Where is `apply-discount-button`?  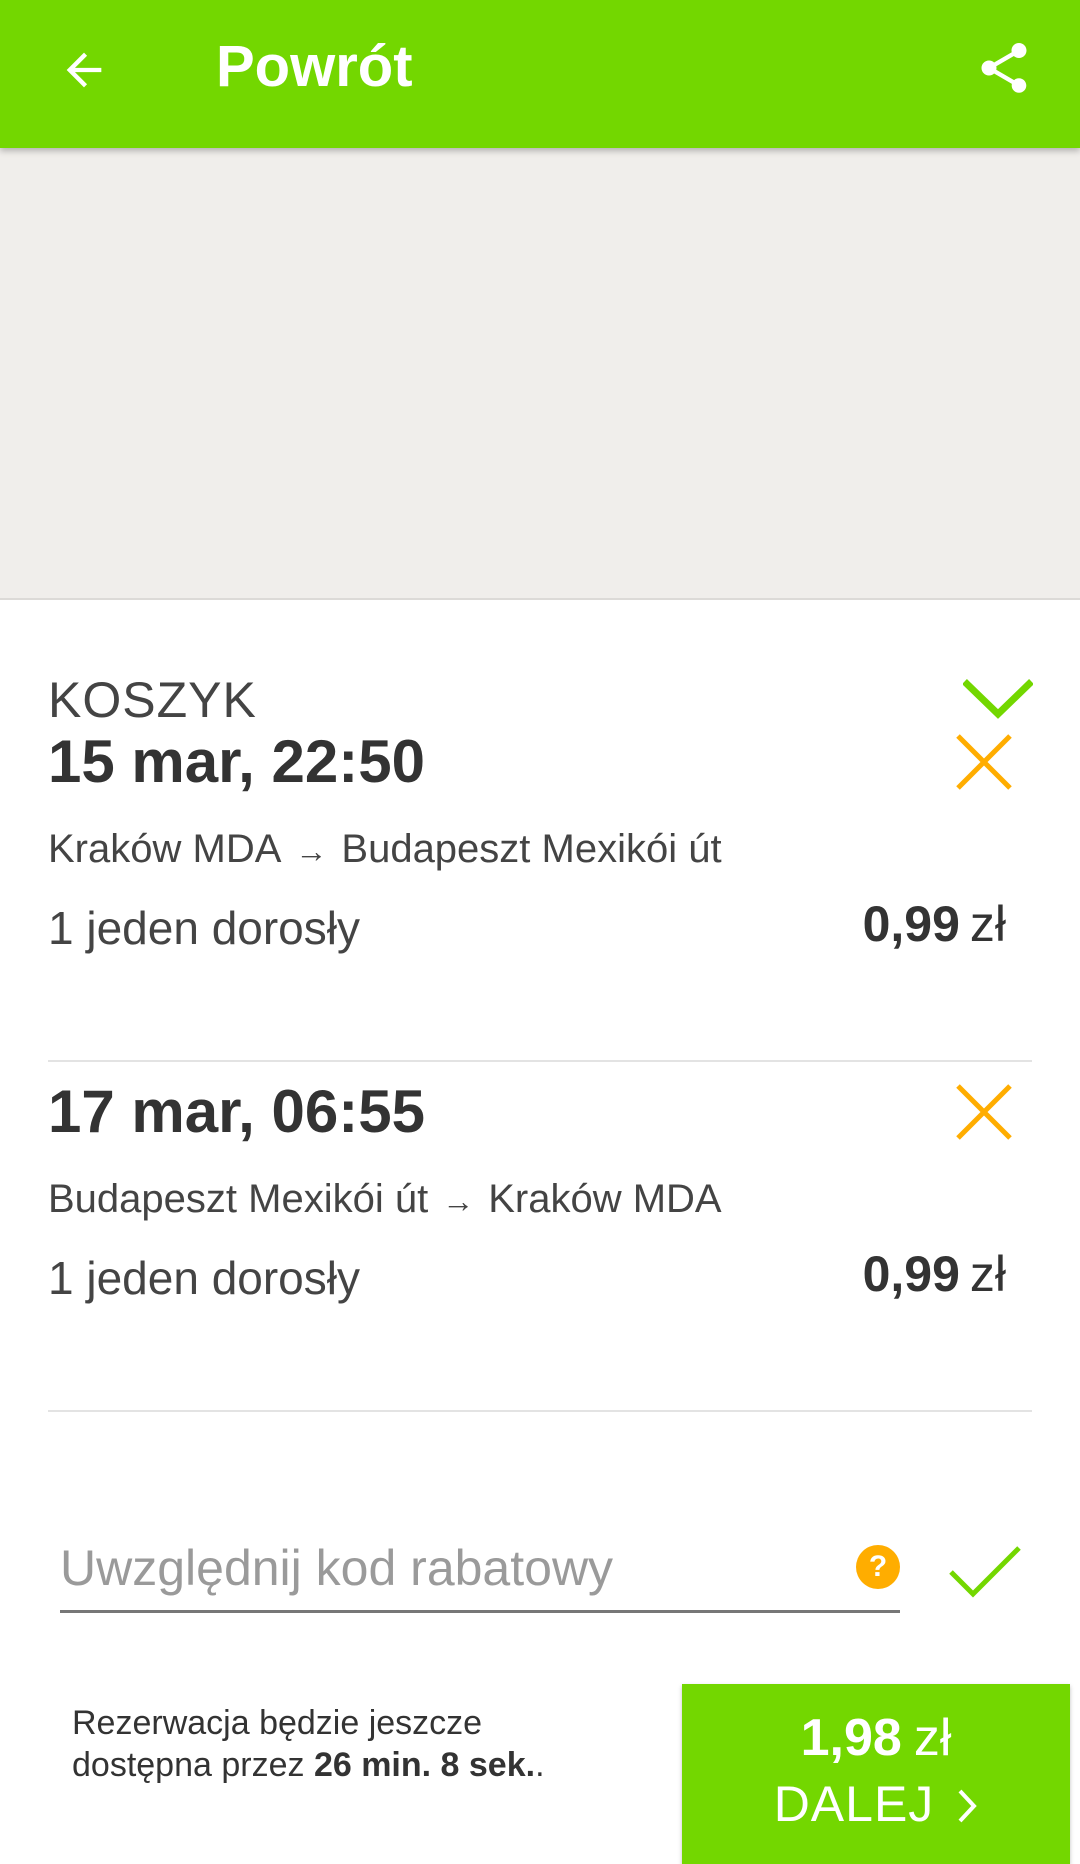
apply-discount-button is located at coordinates (985, 1570).